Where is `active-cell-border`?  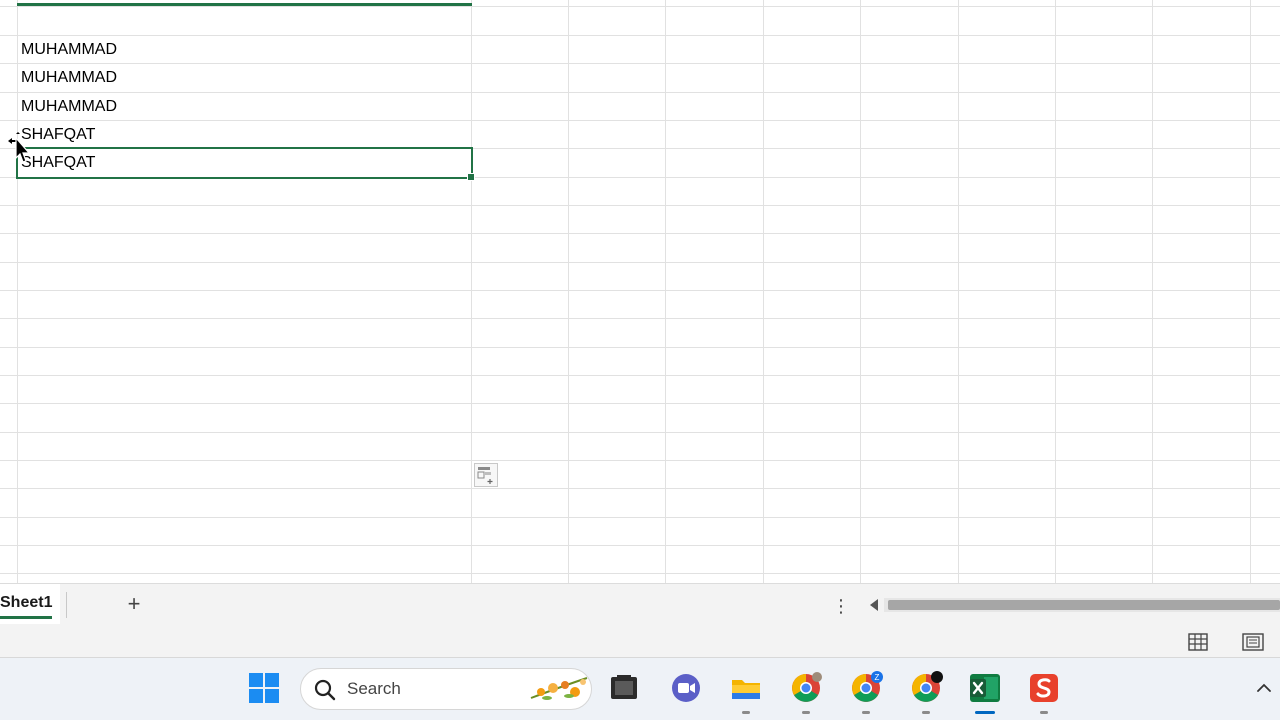 active-cell-border is located at coordinates (244, 163).